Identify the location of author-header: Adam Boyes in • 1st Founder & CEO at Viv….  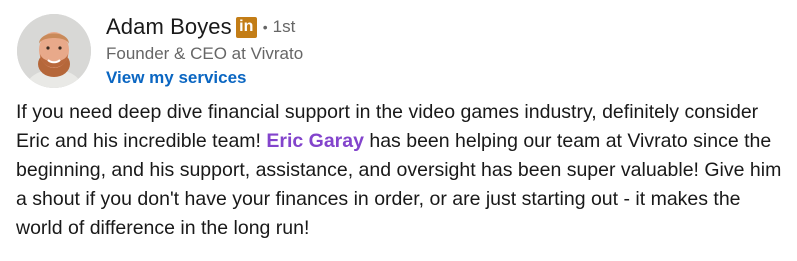
(204, 50).